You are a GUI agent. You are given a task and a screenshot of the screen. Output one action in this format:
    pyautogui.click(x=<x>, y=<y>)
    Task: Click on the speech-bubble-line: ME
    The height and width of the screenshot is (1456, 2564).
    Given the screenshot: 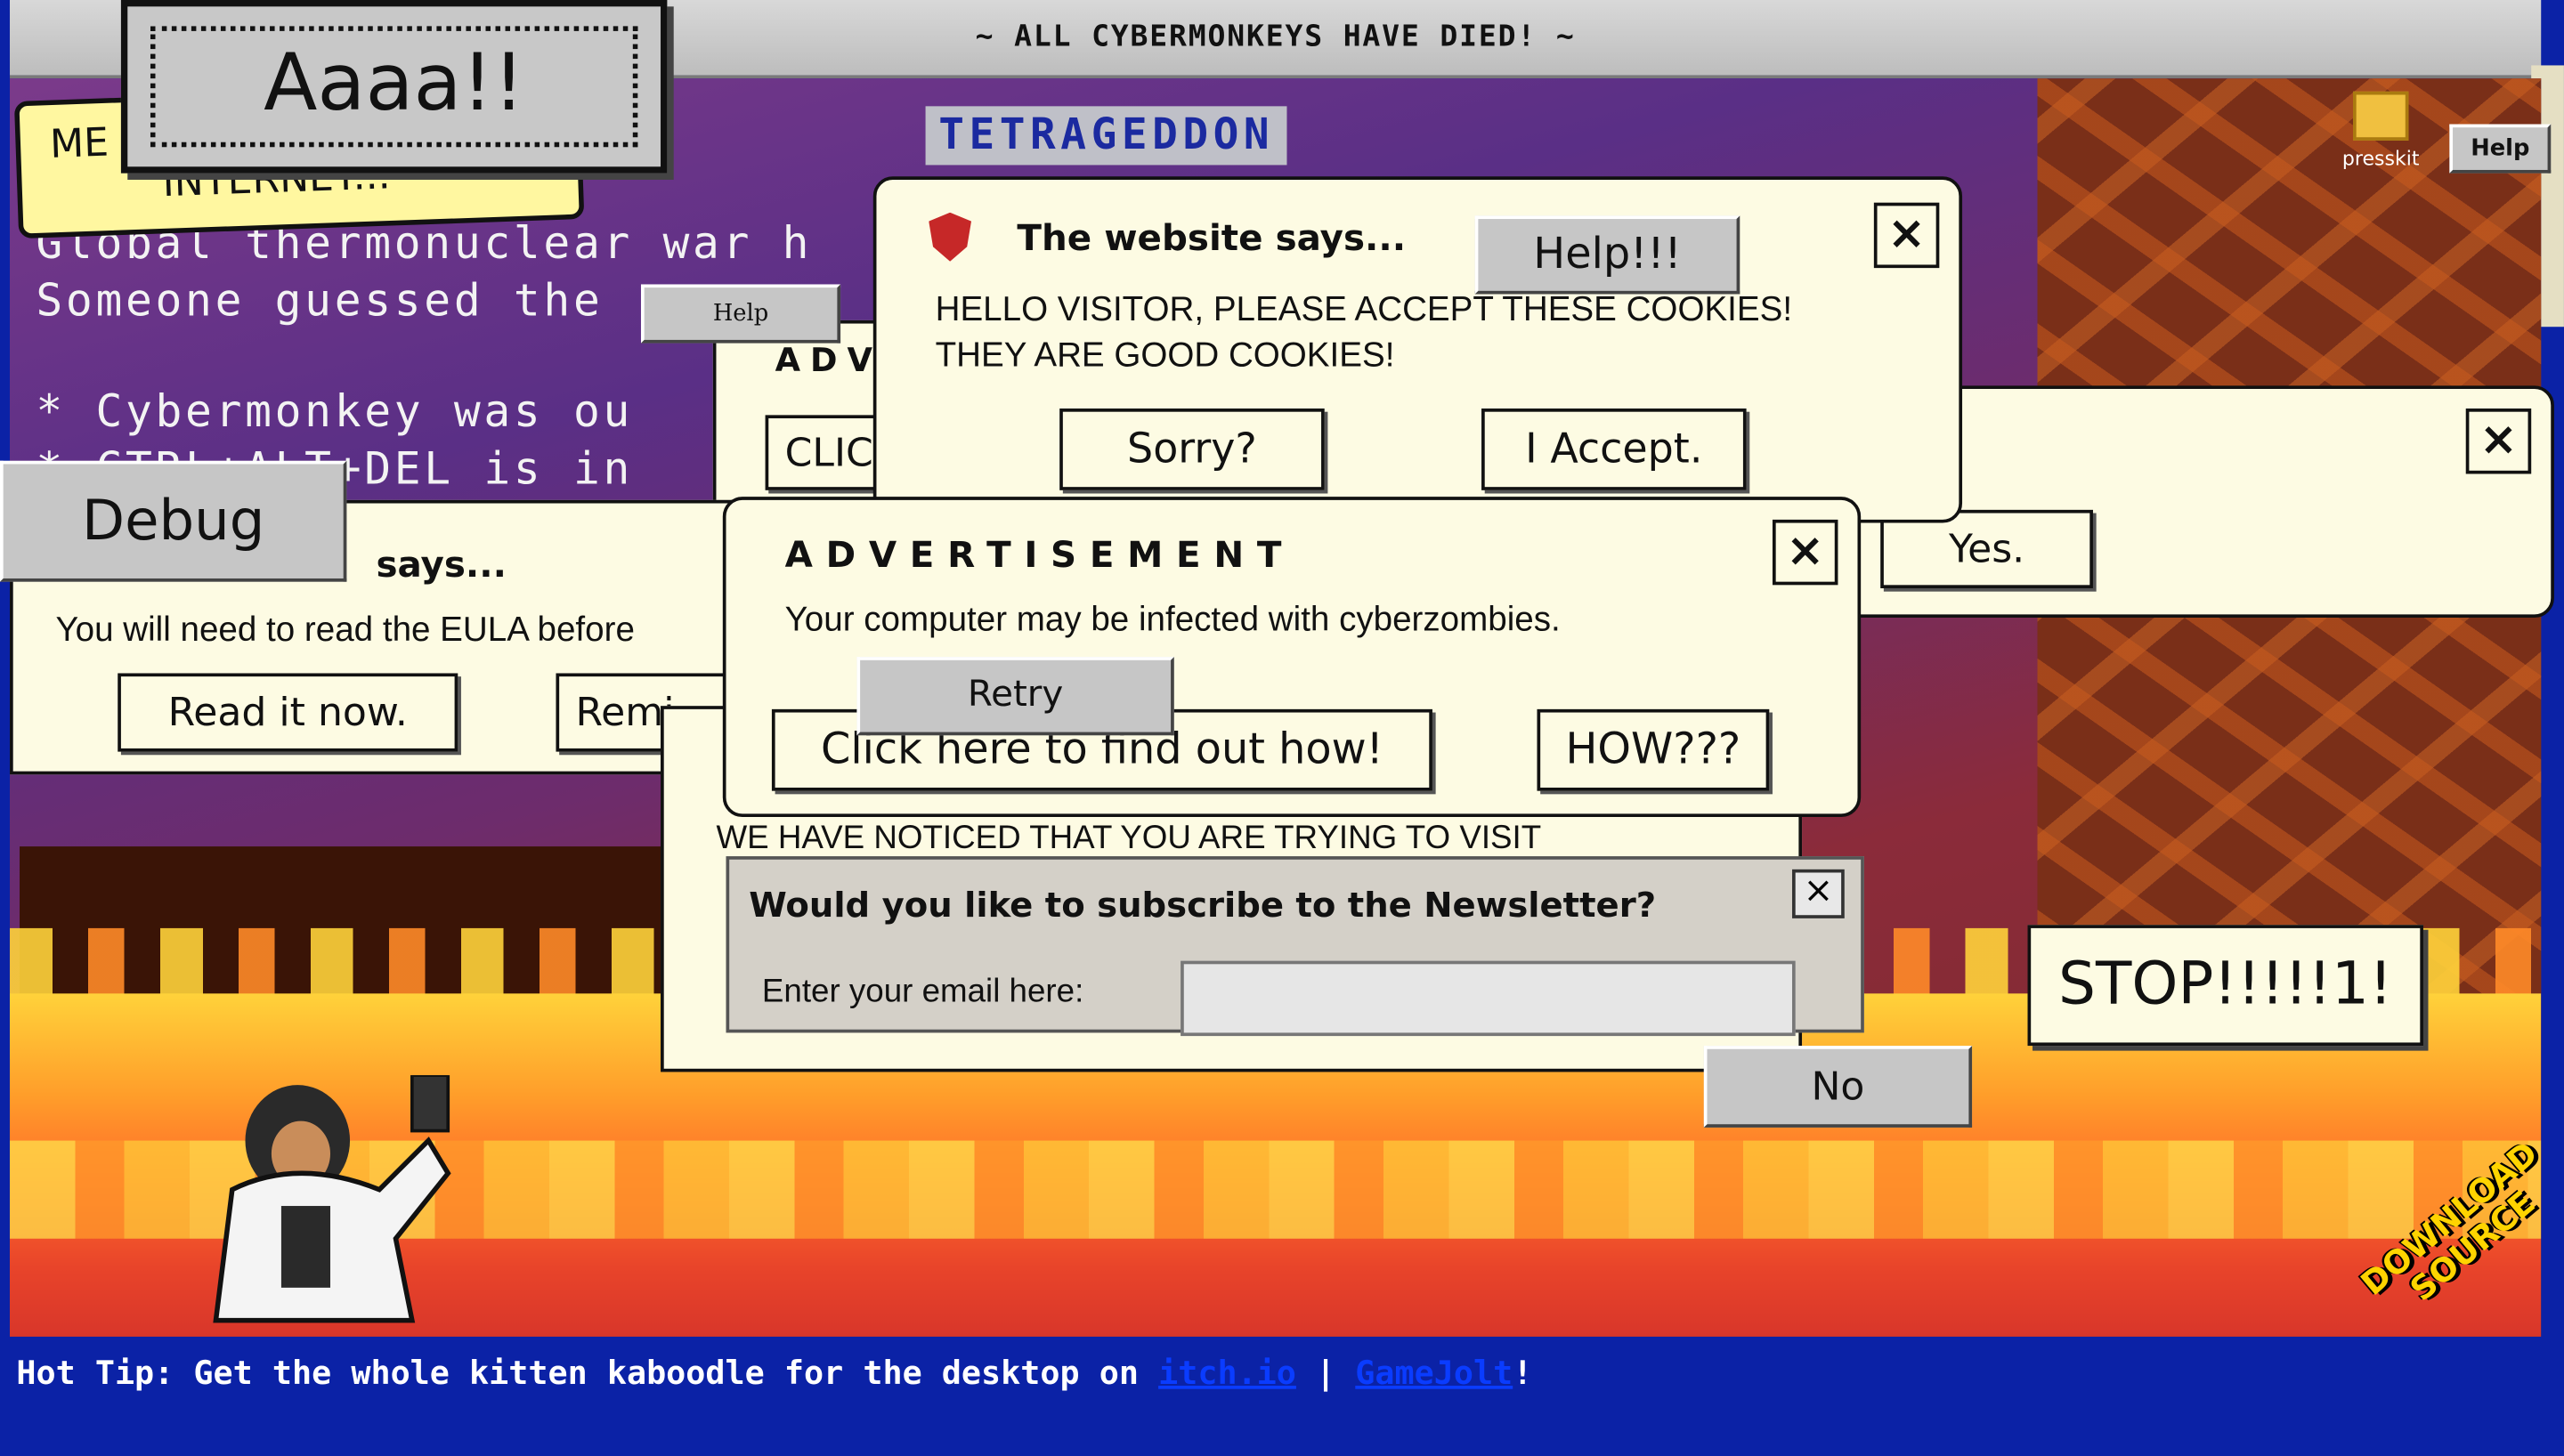 What is the action you would take?
    pyautogui.click(x=79, y=143)
    